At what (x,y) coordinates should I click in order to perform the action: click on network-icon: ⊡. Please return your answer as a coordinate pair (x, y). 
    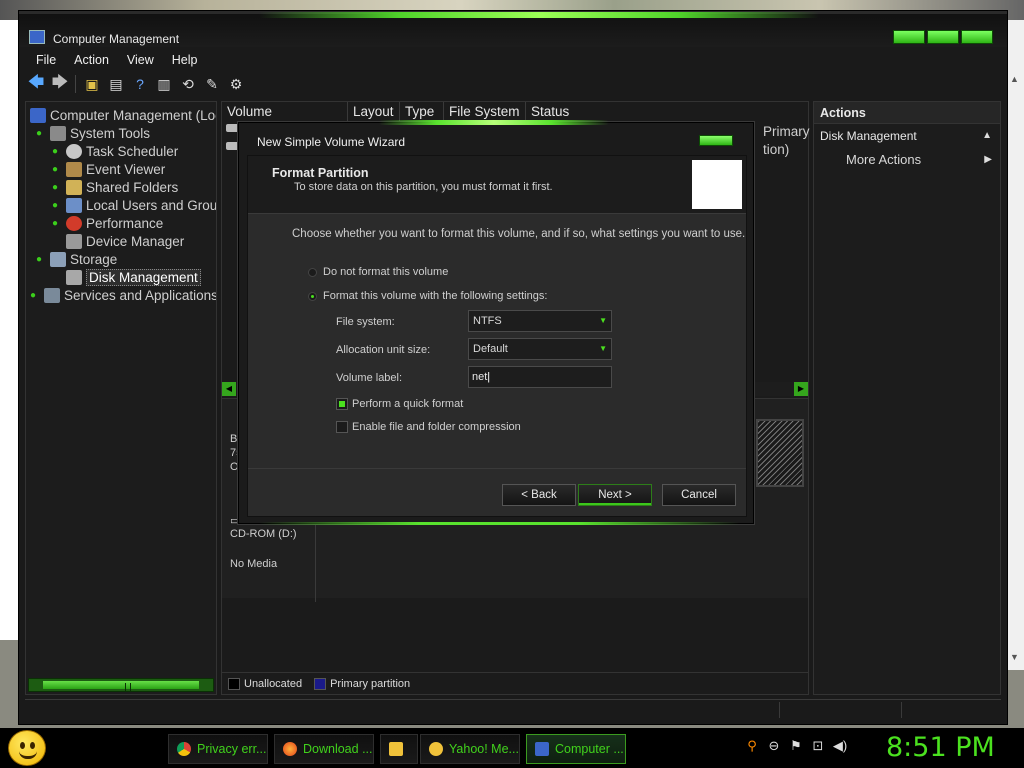
    Looking at the image, I should click on (818, 746).